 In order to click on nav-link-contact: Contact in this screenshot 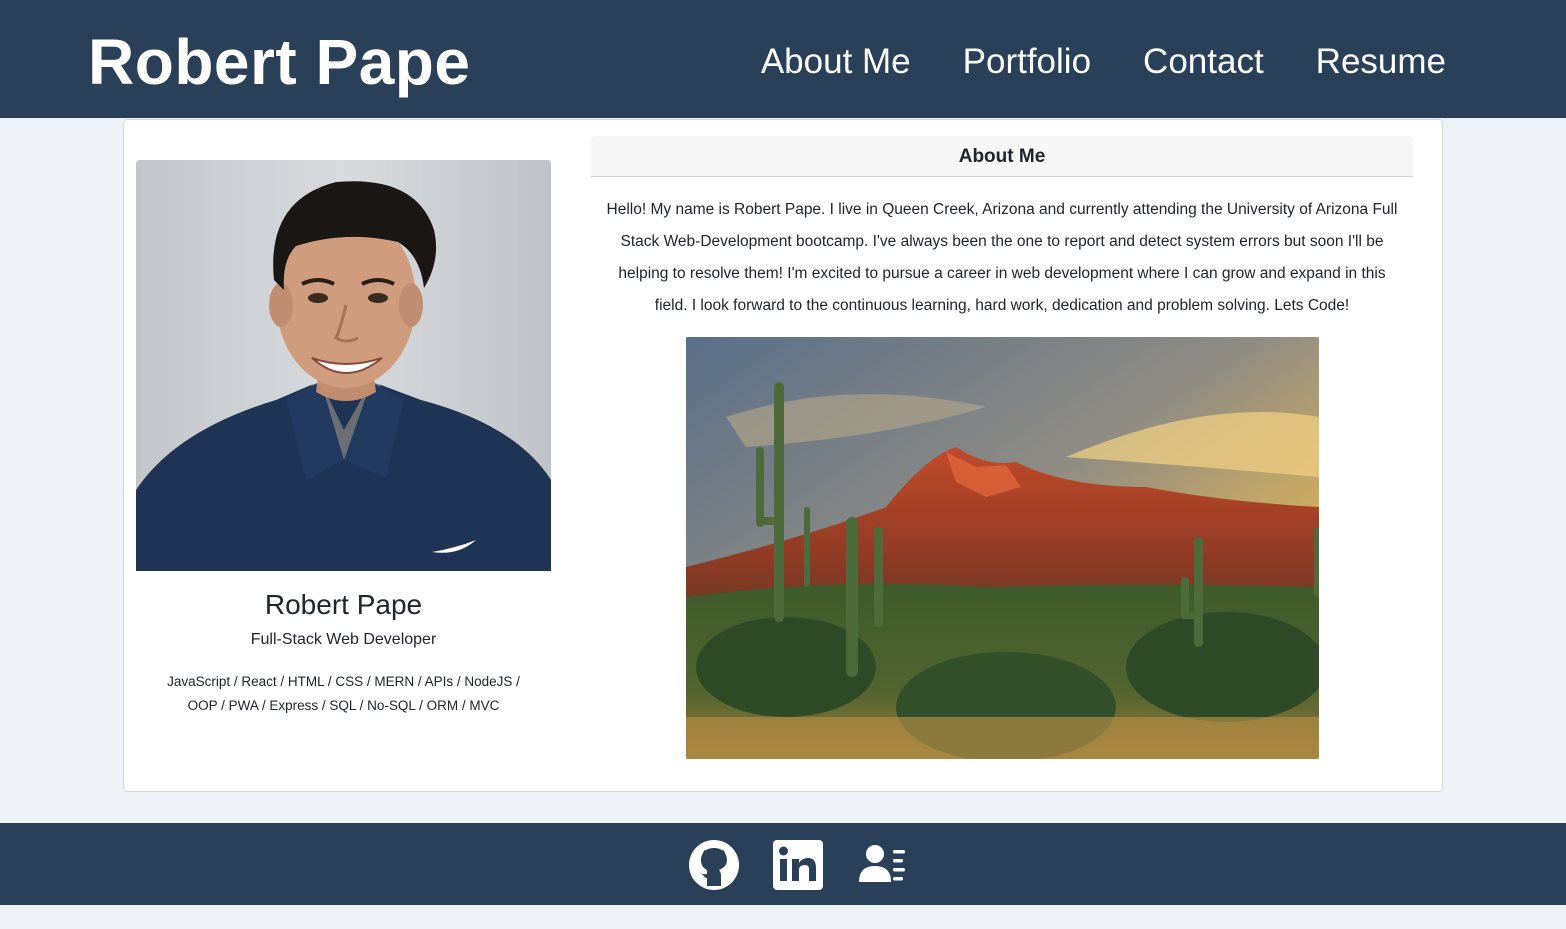, I will do `click(1203, 62)`.